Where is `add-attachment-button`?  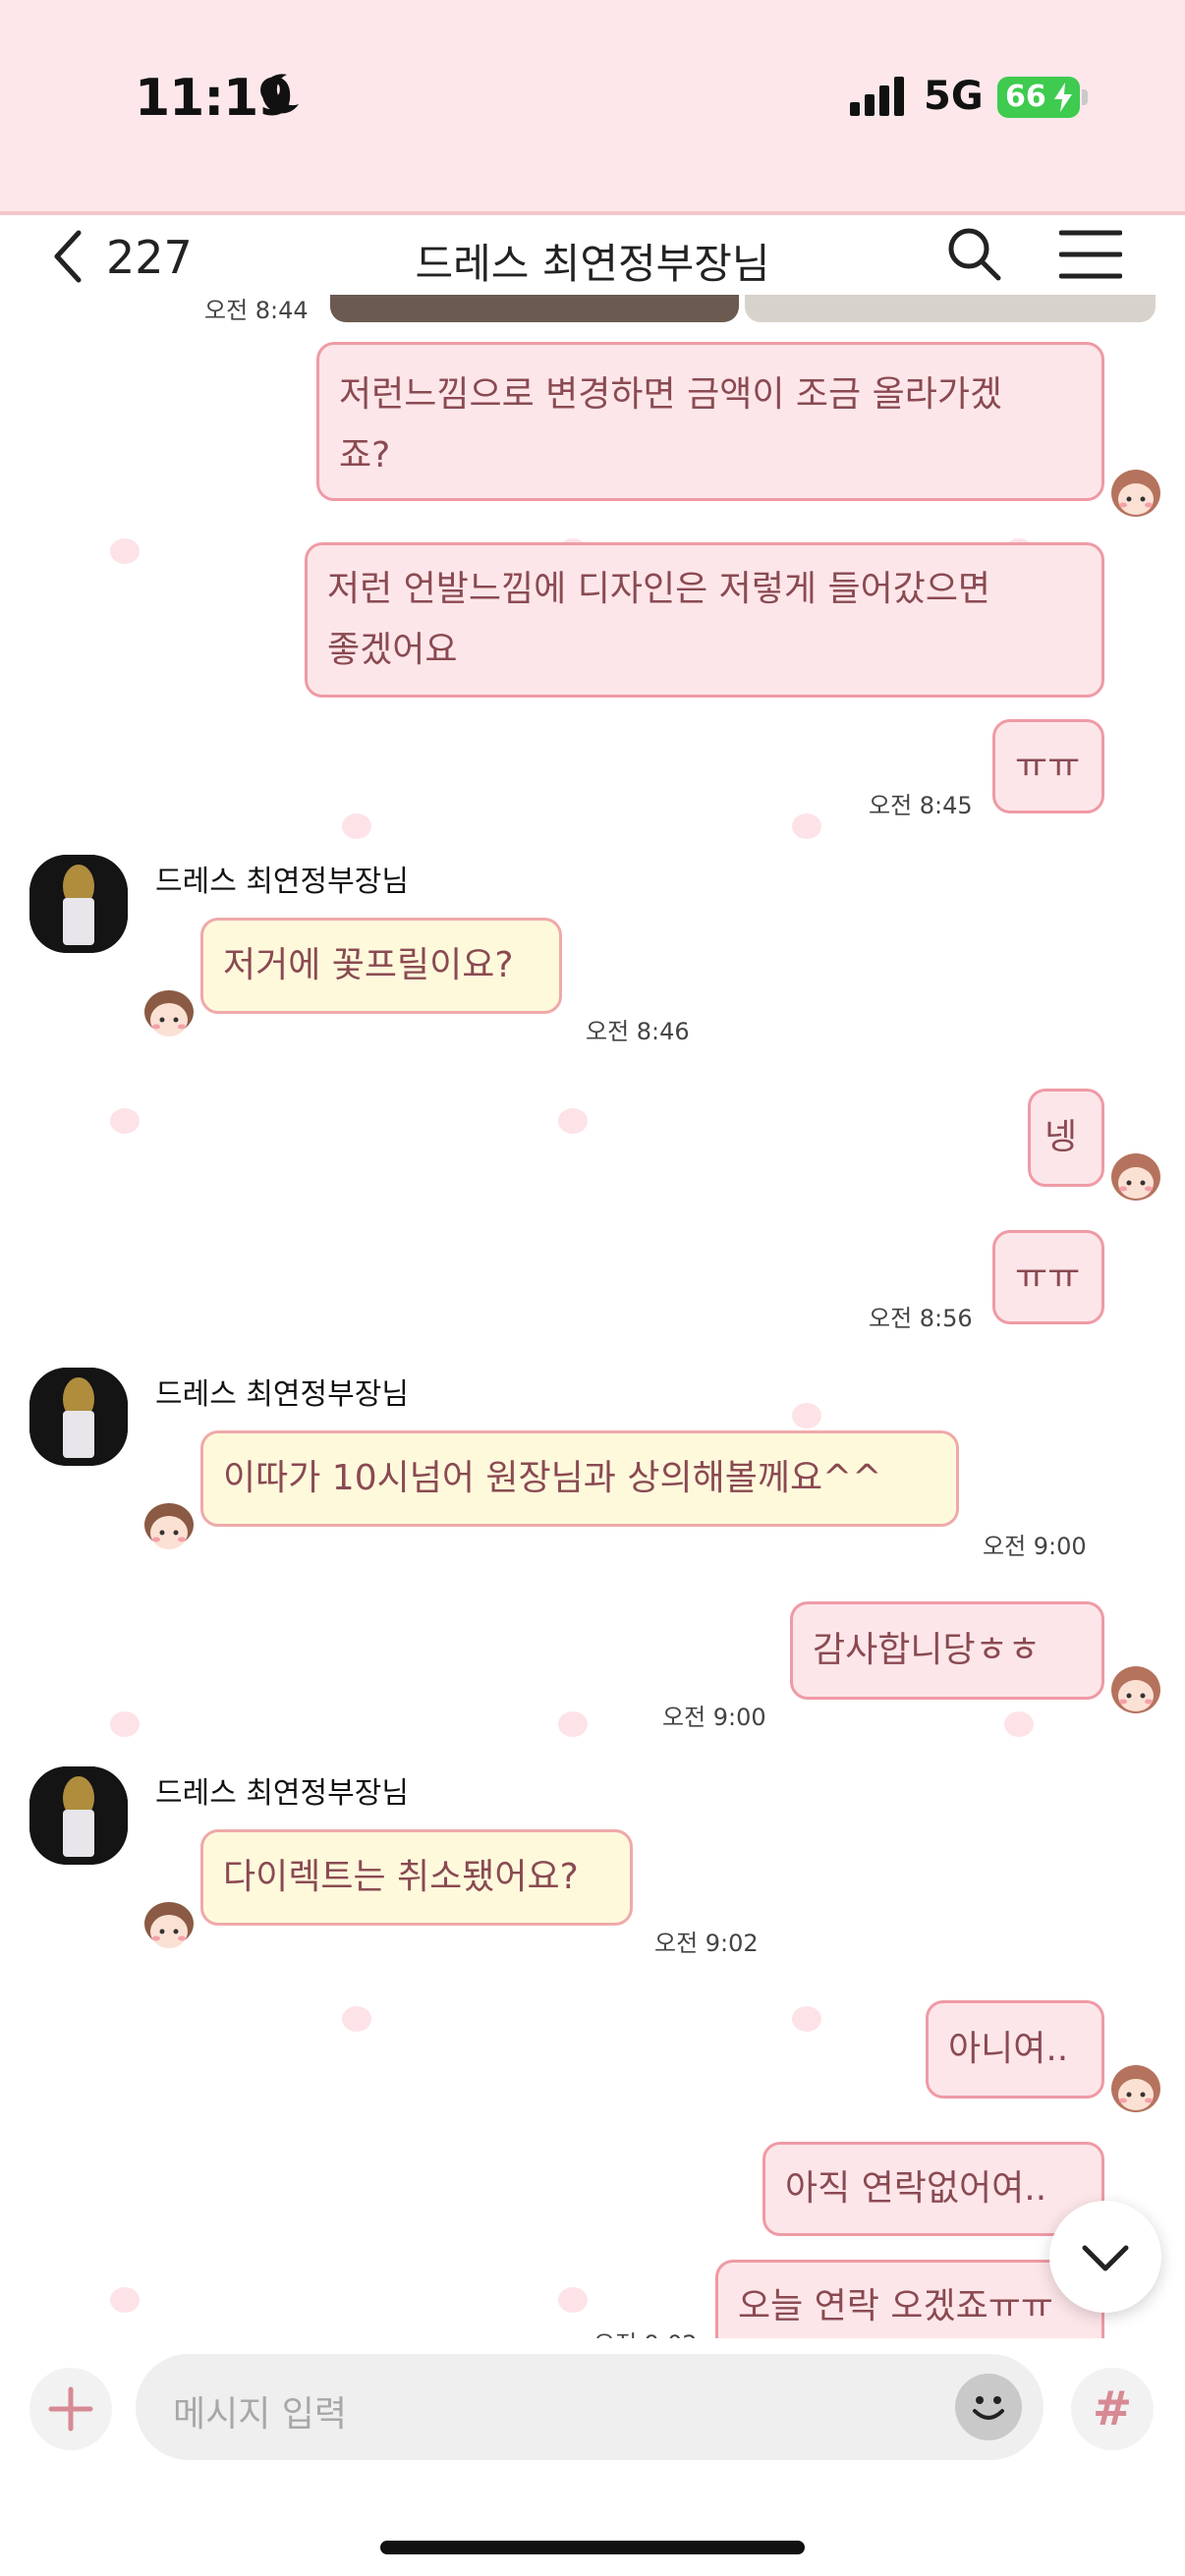 add-attachment-button is located at coordinates (70, 2409).